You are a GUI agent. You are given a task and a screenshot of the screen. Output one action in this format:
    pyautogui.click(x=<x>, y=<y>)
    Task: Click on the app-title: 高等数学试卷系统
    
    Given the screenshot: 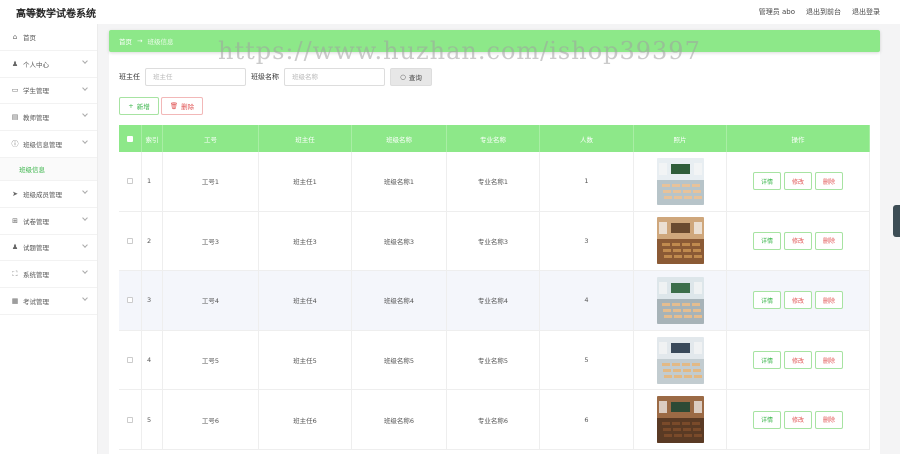 What is the action you would take?
    pyautogui.click(x=56, y=14)
    